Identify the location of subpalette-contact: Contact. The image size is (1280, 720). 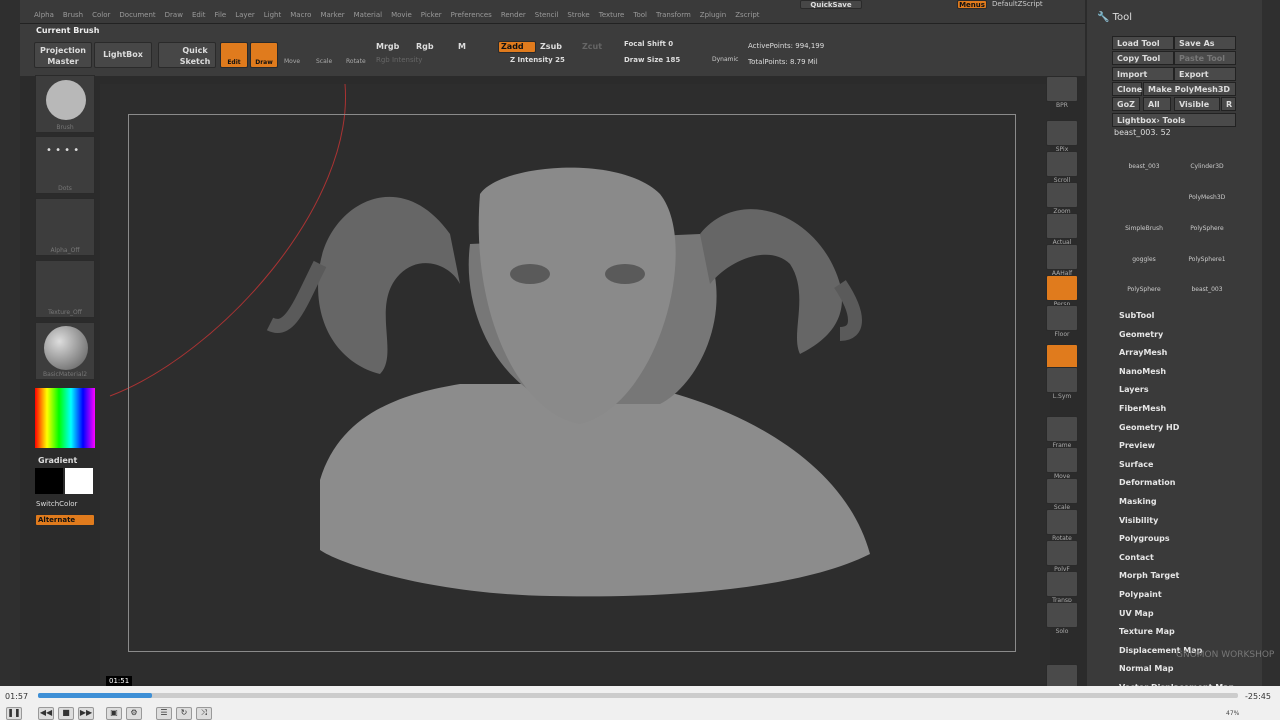
(1136, 557).